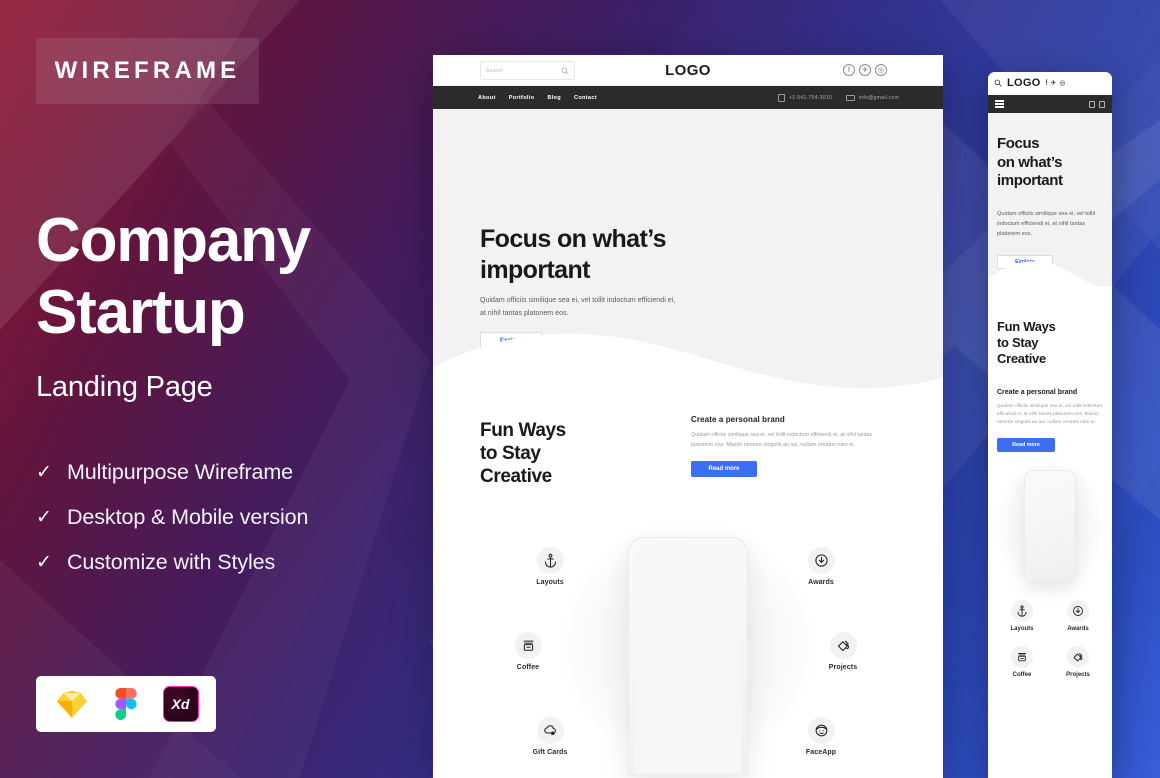 This screenshot has height=778, width=1160. I want to click on sketch-logo-icon, so click(72, 704).